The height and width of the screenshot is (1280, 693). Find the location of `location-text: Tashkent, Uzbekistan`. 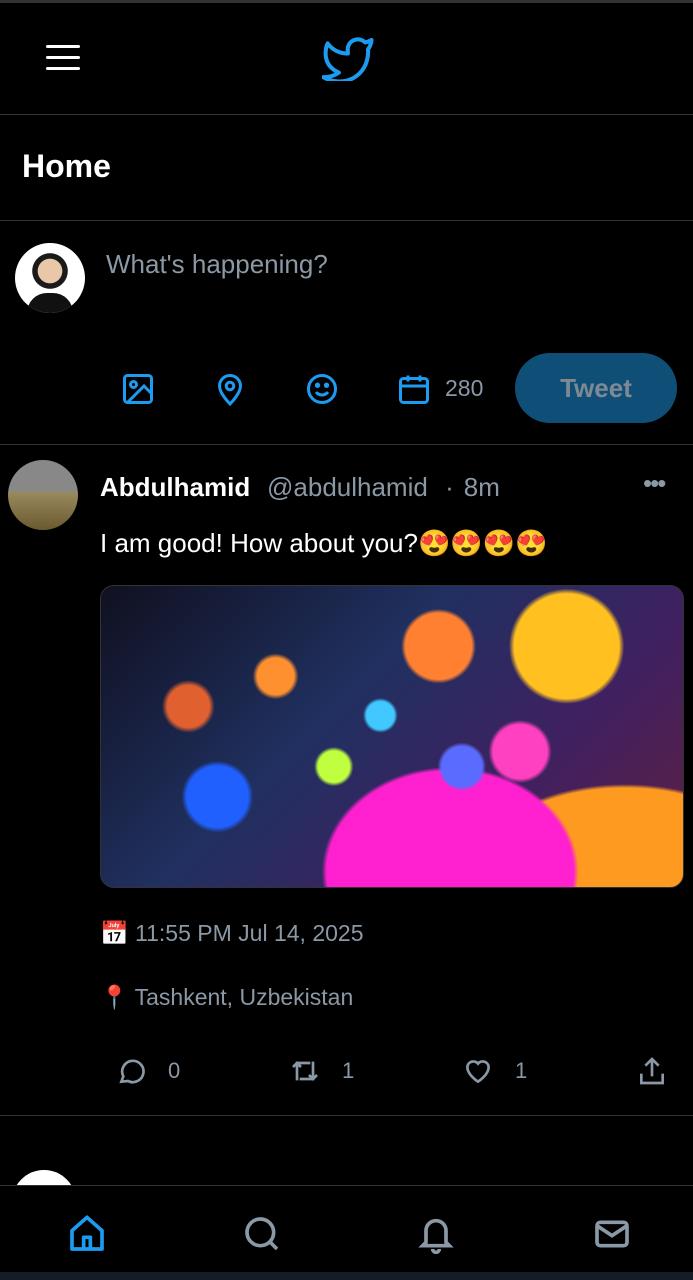

location-text: Tashkent, Uzbekistan is located at coordinates (244, 997).